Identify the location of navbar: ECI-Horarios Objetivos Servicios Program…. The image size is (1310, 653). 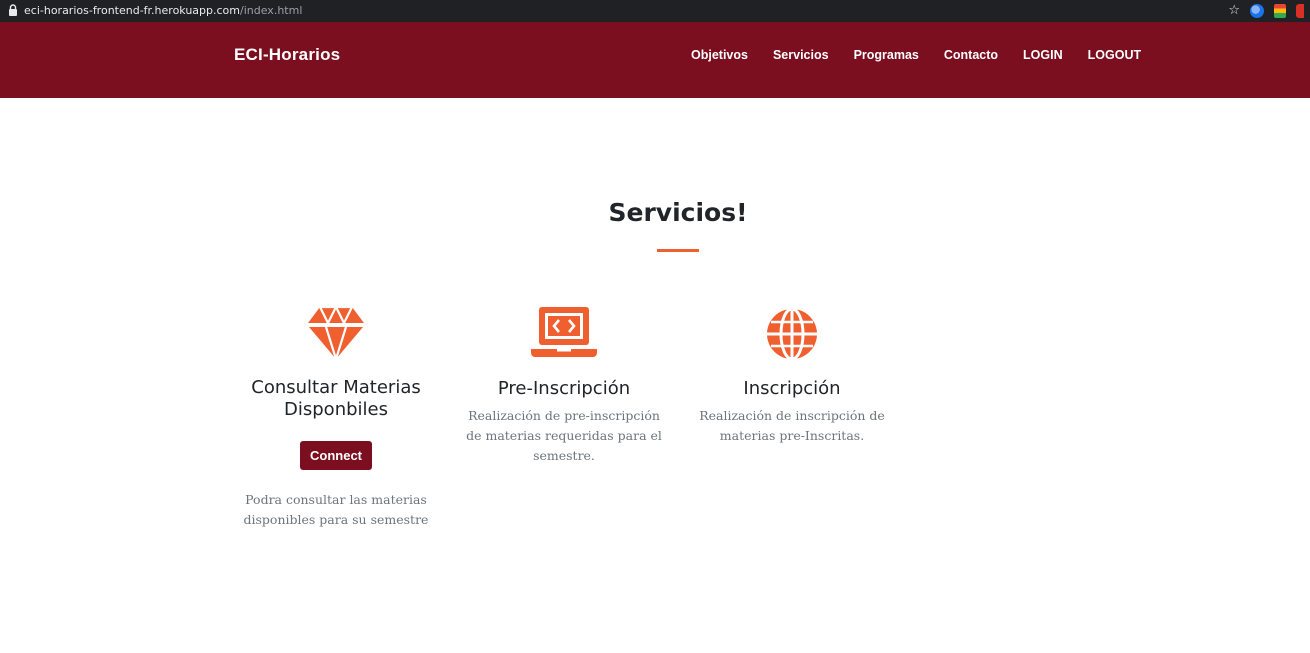
(655, 60).